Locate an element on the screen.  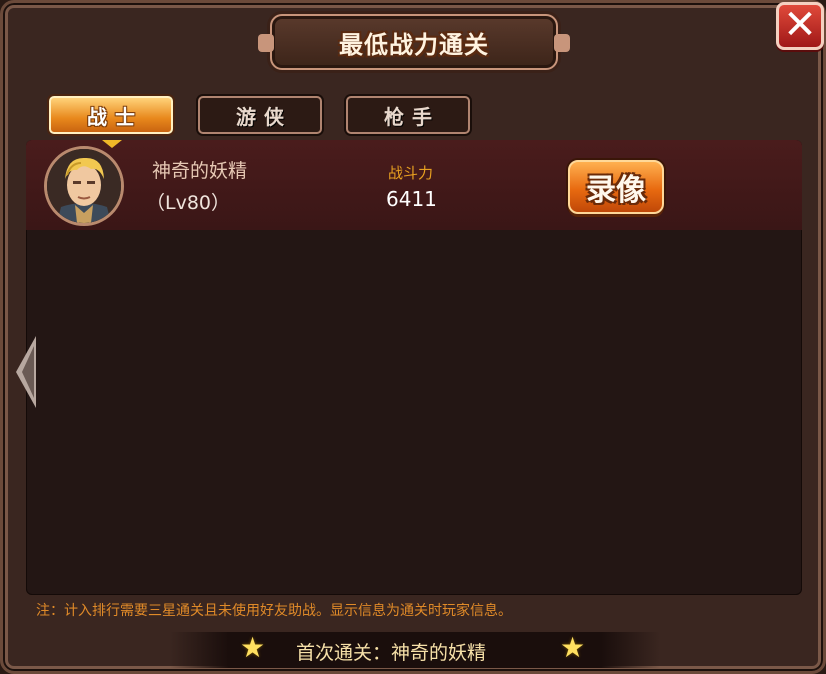
note-text: 注：计入排行需要三星通关且未使用好友助战。显示信息为通关时玩家信息。 is located at coordinates (274, 611).